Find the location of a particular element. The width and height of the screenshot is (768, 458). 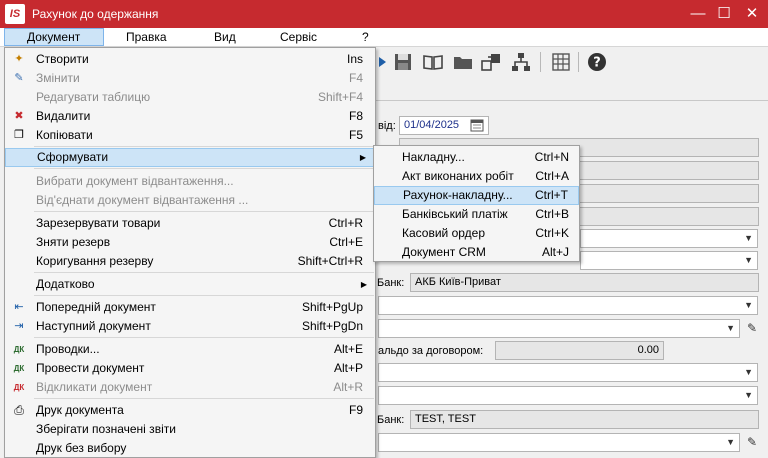

next-doc-icon: ⇥ is located at coordinates (19, 326).